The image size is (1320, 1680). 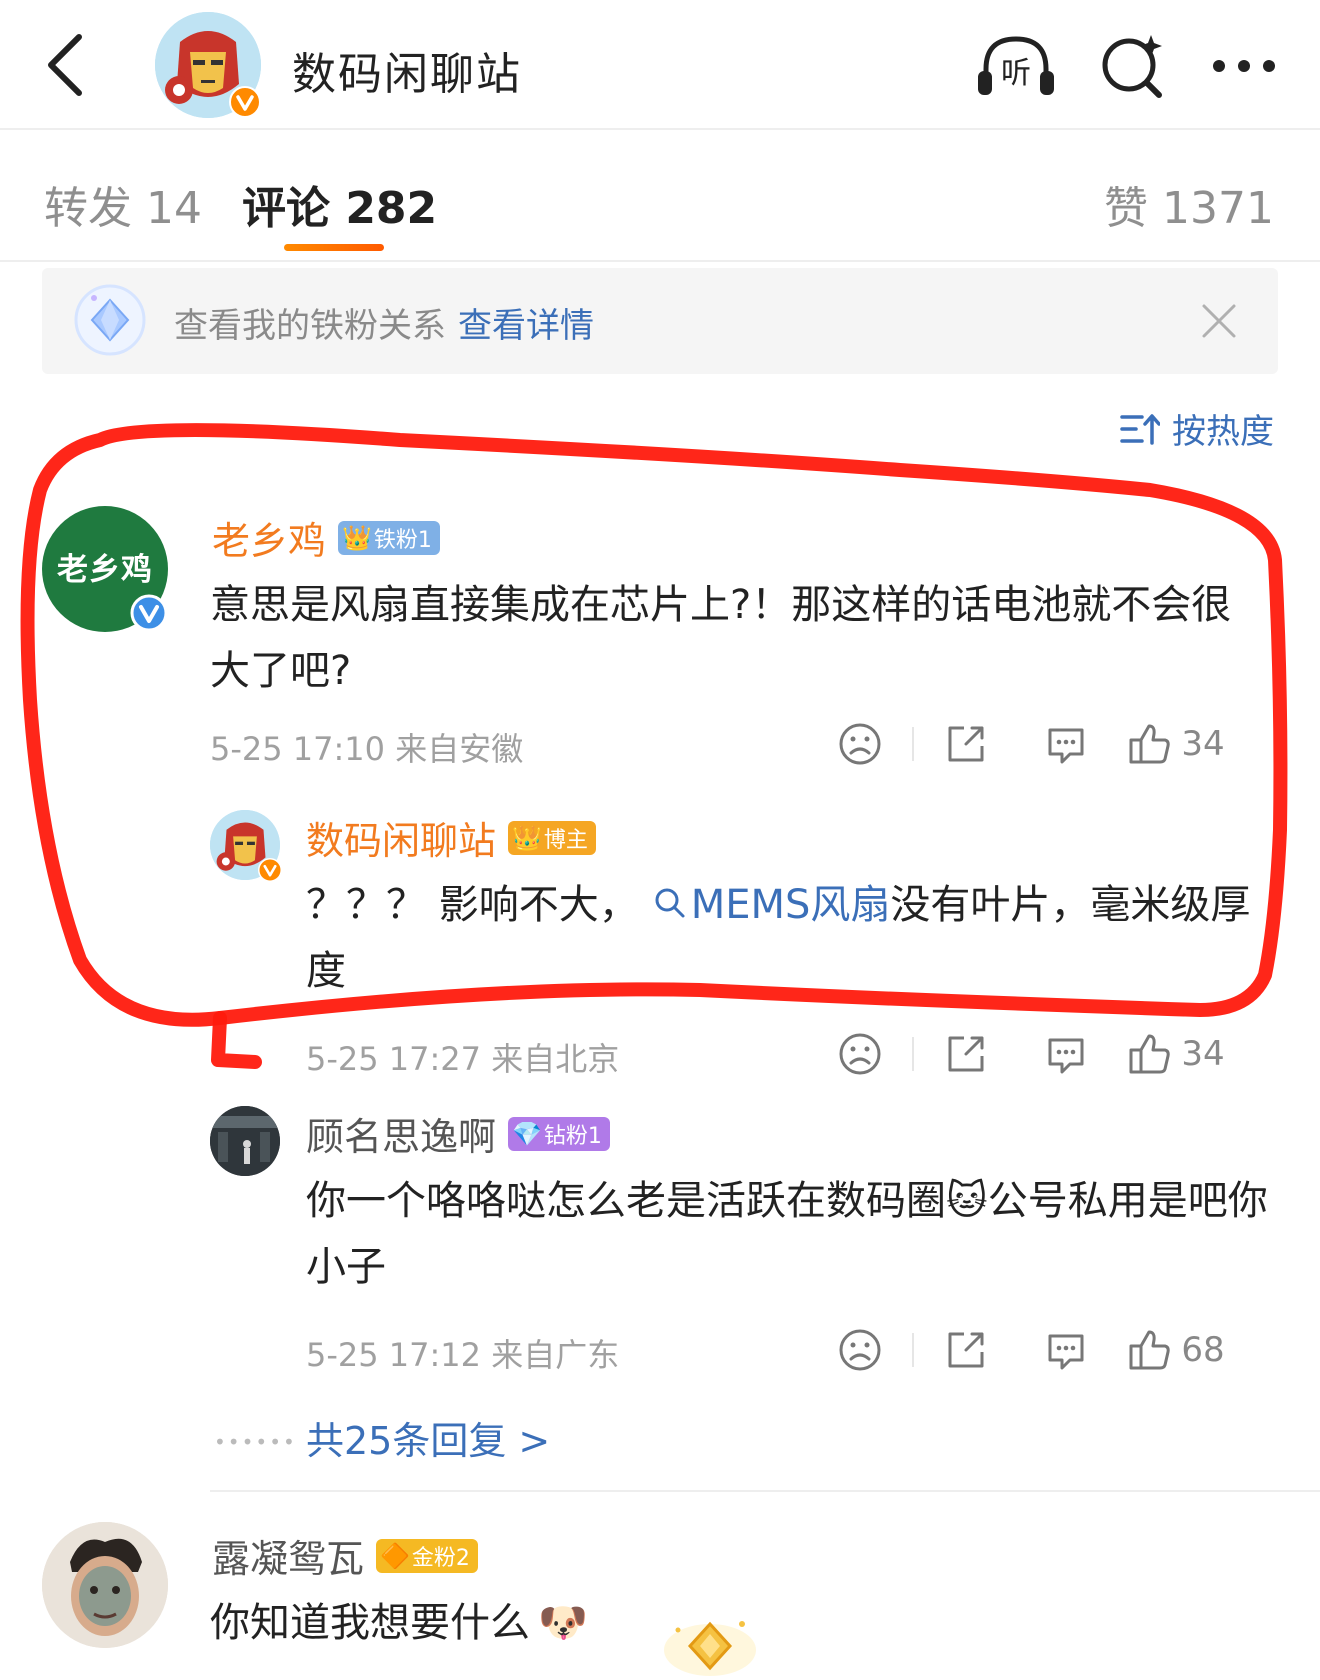 I want to click on avatar-blogger-reply, so click(x=246, y=846).